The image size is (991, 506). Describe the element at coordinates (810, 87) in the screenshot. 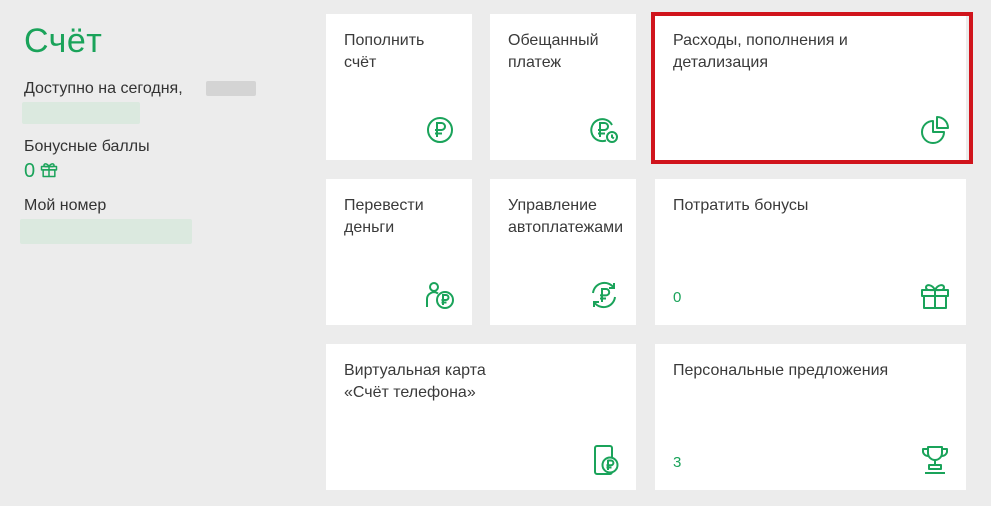

I see `expenses-details-tile: Расходы, пополнения и детализация` at that location.